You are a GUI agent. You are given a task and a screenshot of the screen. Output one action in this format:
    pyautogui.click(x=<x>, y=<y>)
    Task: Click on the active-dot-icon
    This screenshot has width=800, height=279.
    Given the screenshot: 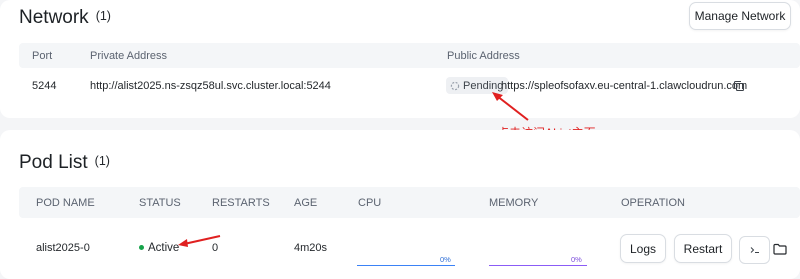 What is the action you would take?
    pyautogui.click(x=141, y=247)
    